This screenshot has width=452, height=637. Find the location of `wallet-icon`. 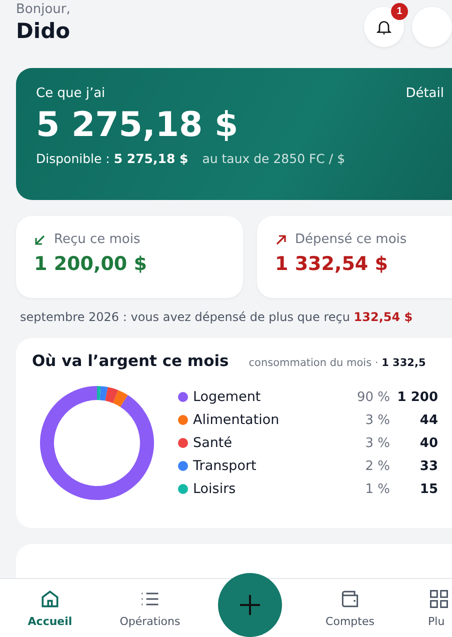

wallet-icon is located at coordinates (350, 599).